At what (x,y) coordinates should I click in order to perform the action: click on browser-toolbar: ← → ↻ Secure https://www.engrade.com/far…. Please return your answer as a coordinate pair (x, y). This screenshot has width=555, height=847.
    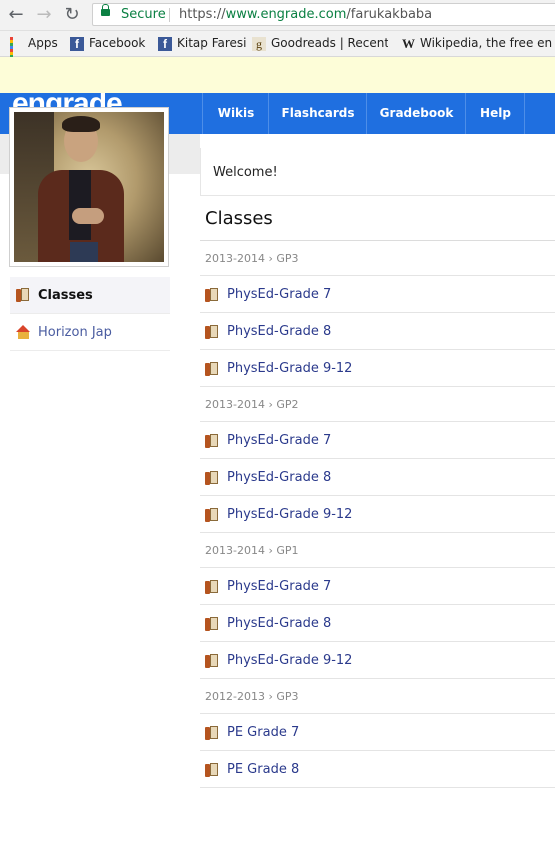
    Looking at the image, I should click on (277, 15).